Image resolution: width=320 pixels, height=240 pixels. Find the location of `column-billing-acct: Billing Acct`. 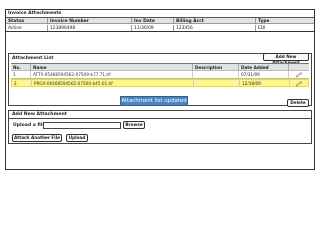

column-billing-acct: Billing Acct is located at coordinates (215, 21).